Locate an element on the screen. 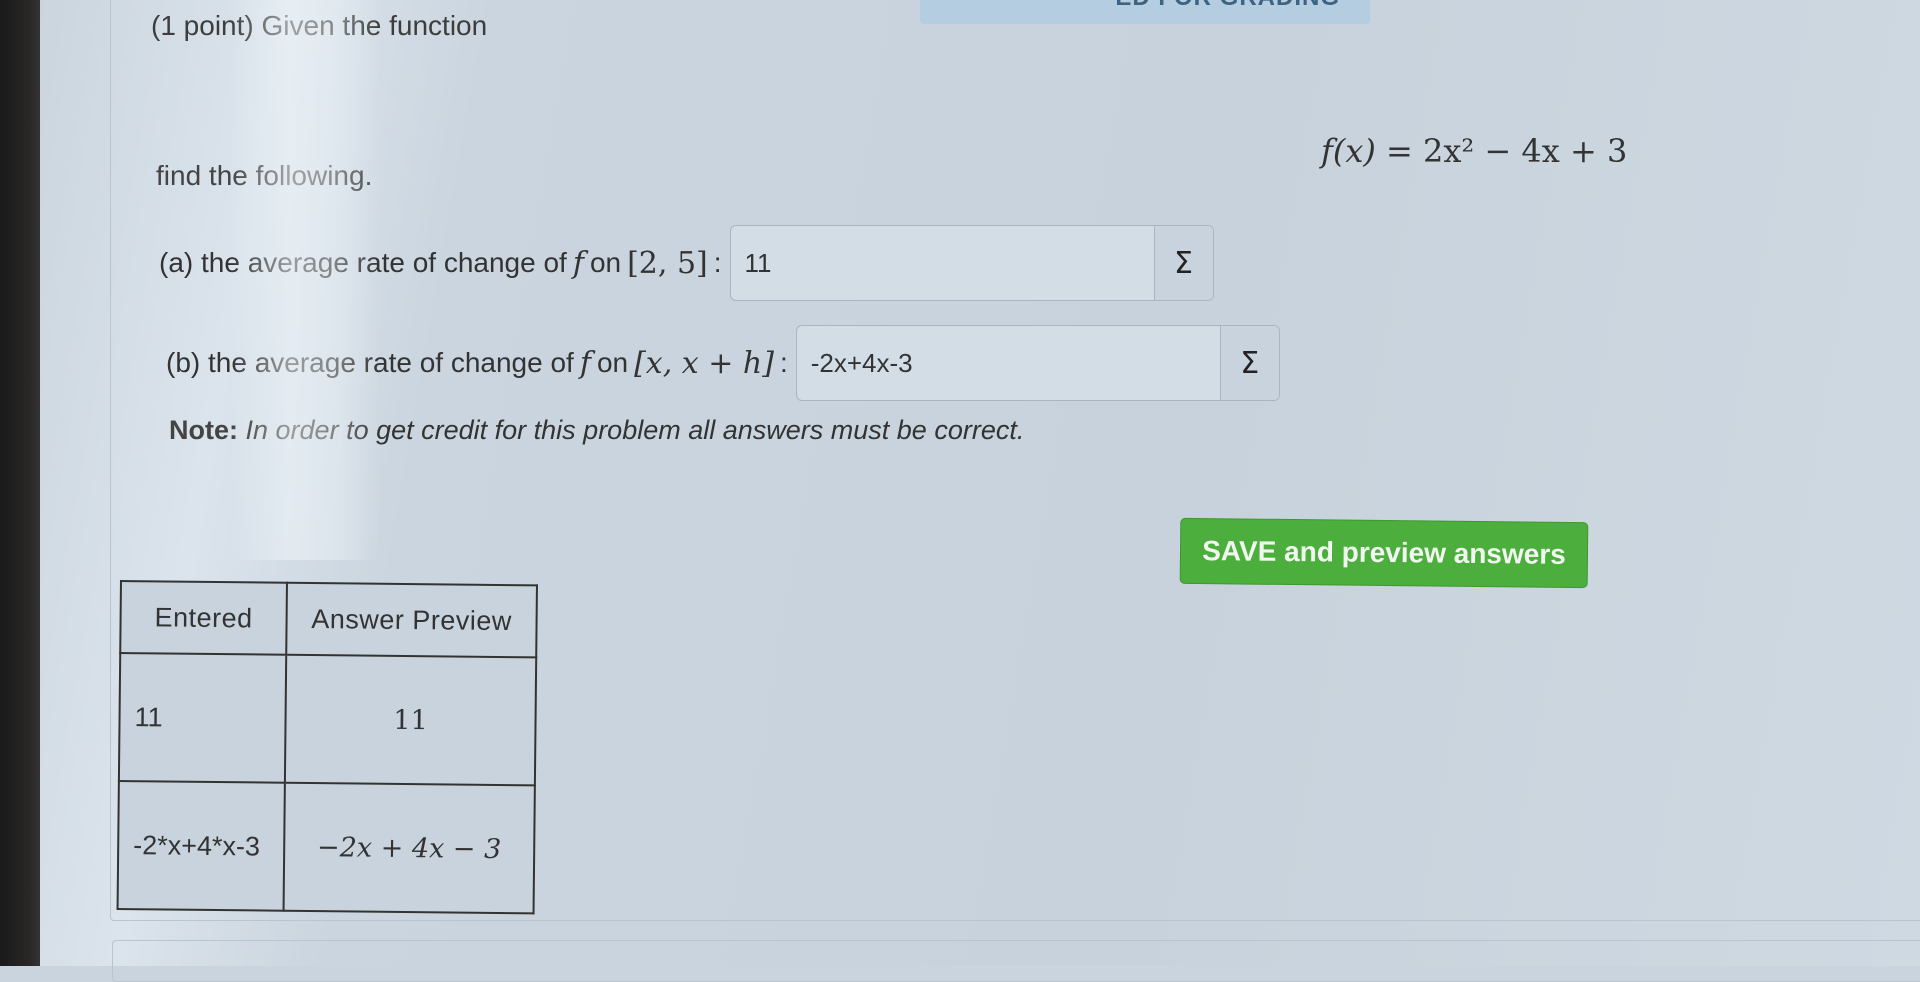 The image size is (1920, 982). preview-table-header: Entered Answer Preview is located at coordinates (328, 619).